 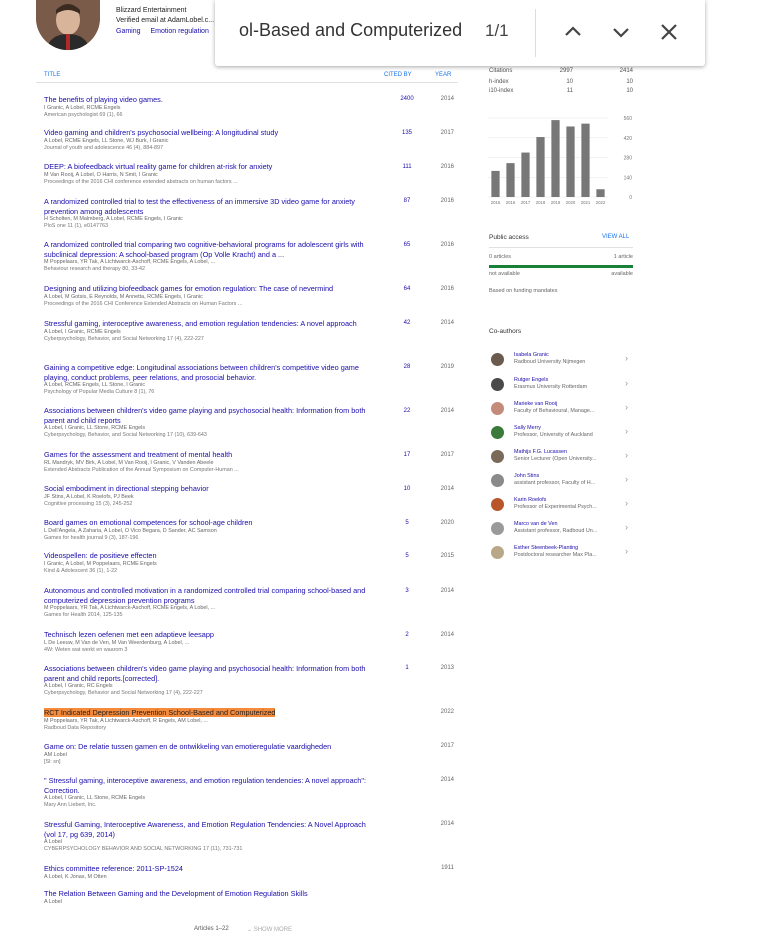 I want to click on interest-link: Gaming, so click(x=128, y=31).